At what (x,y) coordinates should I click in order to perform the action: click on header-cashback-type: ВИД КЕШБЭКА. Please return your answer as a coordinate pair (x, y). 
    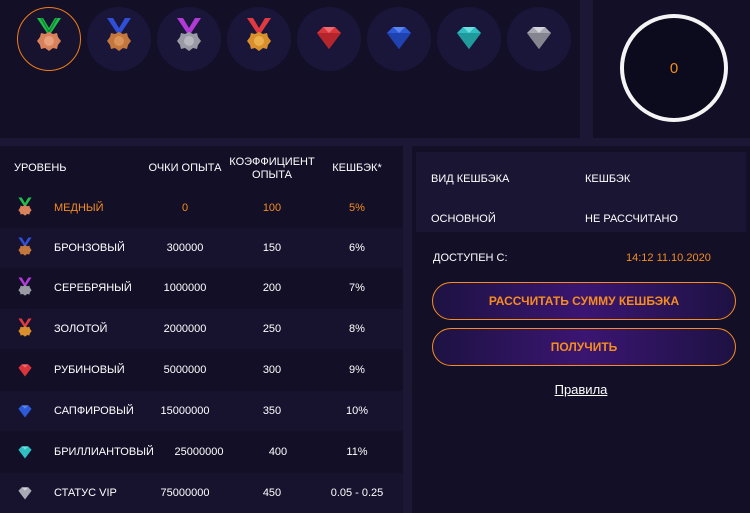
    Looking at the image, I should click on (470, 179).